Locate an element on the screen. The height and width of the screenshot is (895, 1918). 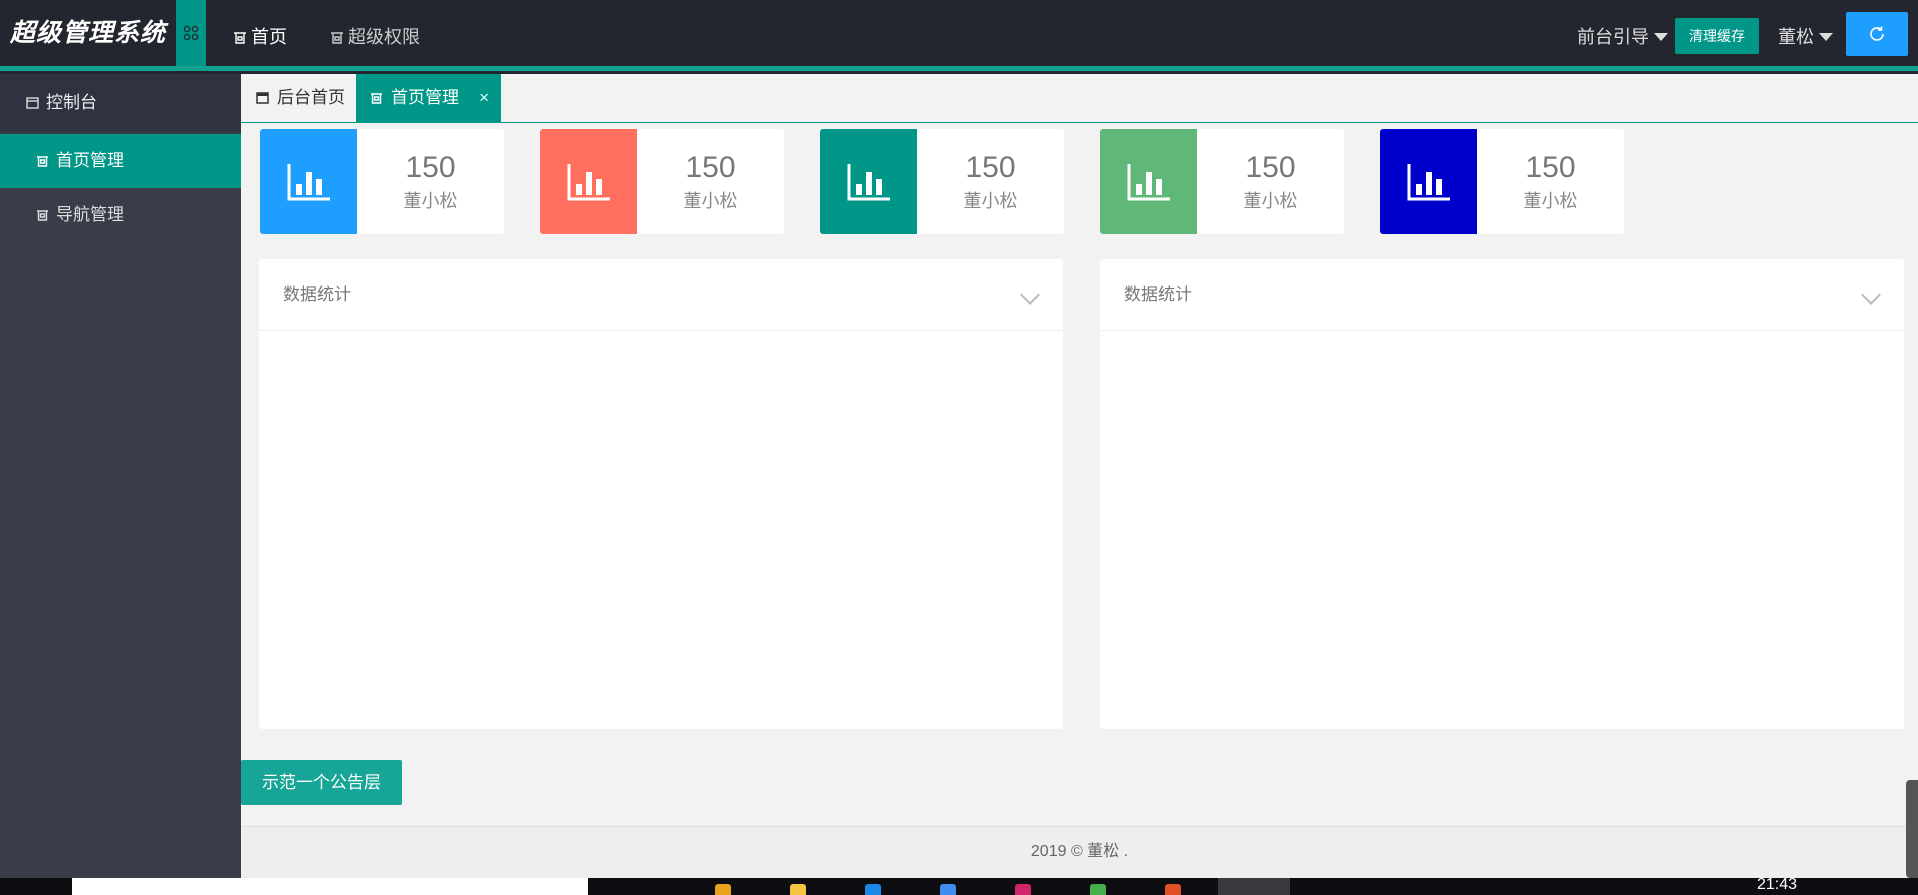
footer-text: 2019 © 董松 . is located at coordinates (1079, 851).